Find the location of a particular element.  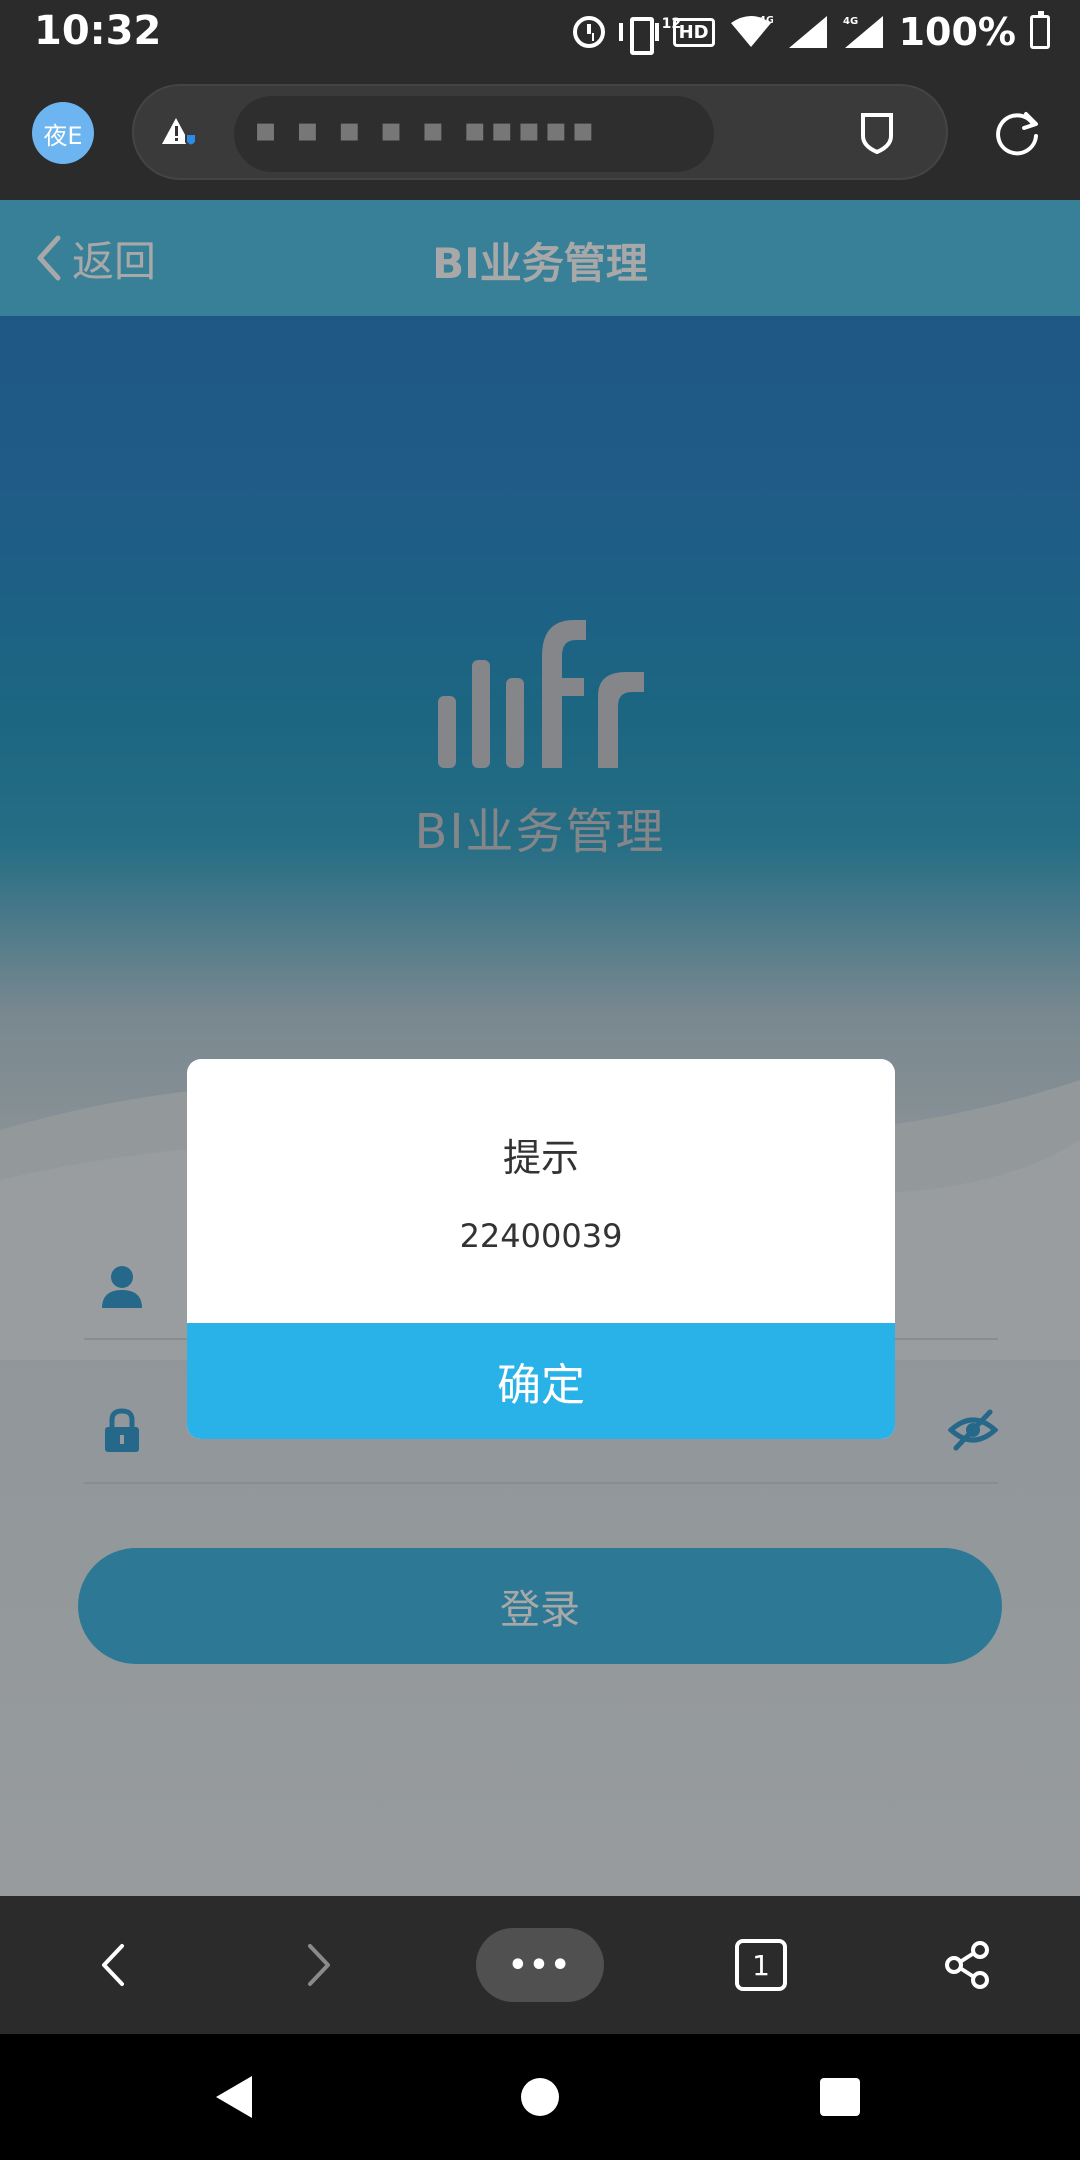

status-bar: 10:32 12 HD 4G 4G 100% is located at coordinates (540, 32).